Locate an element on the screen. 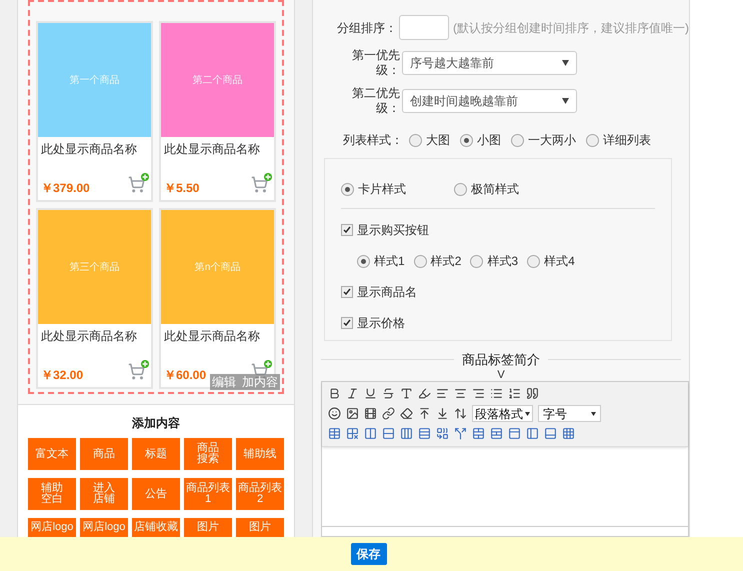 Image resolution: width=743 pixels, height=571 pixels. paragraph-format-select: 段落格式 is located at coordinates (502, 413).